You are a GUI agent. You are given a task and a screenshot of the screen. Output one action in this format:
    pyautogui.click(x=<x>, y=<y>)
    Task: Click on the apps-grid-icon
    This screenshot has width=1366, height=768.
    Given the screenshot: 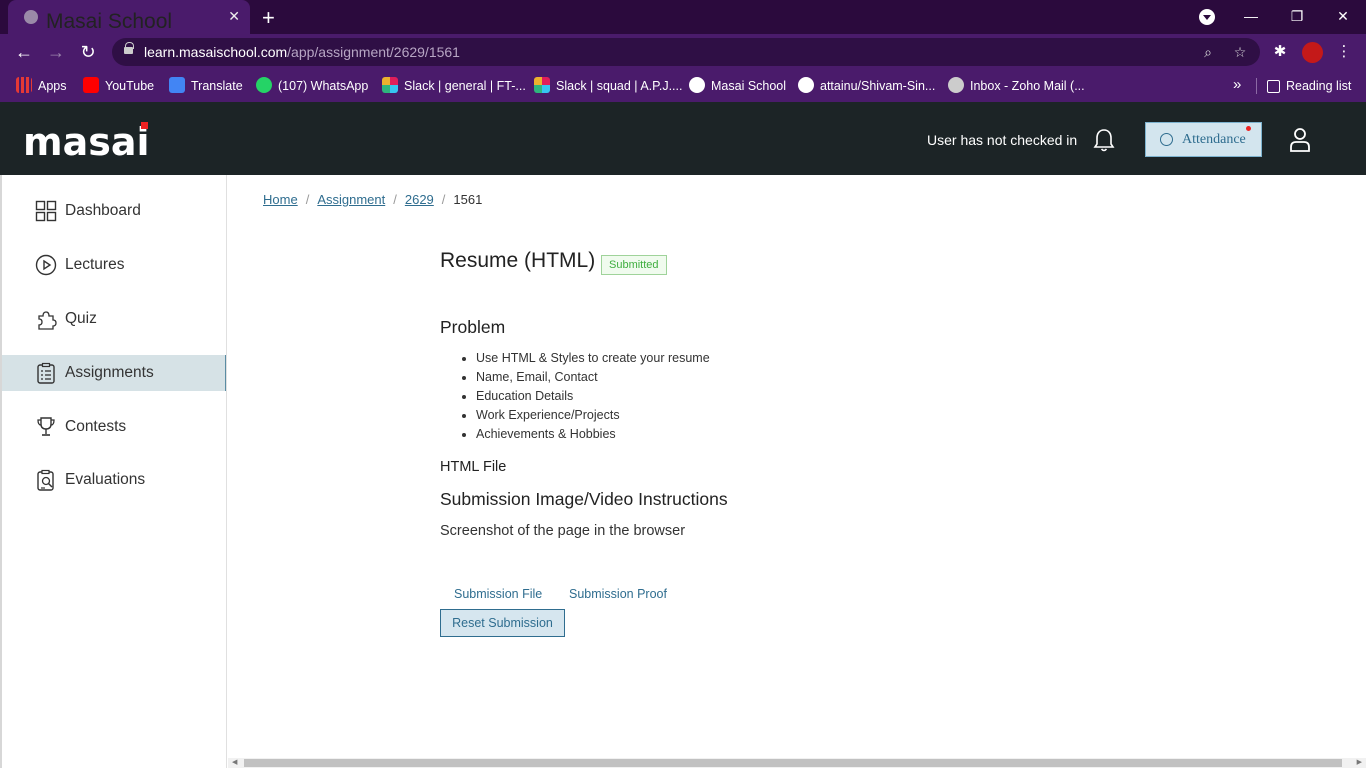 What is the action you would take?
    pyautogui.click(x=24, y=85)
    